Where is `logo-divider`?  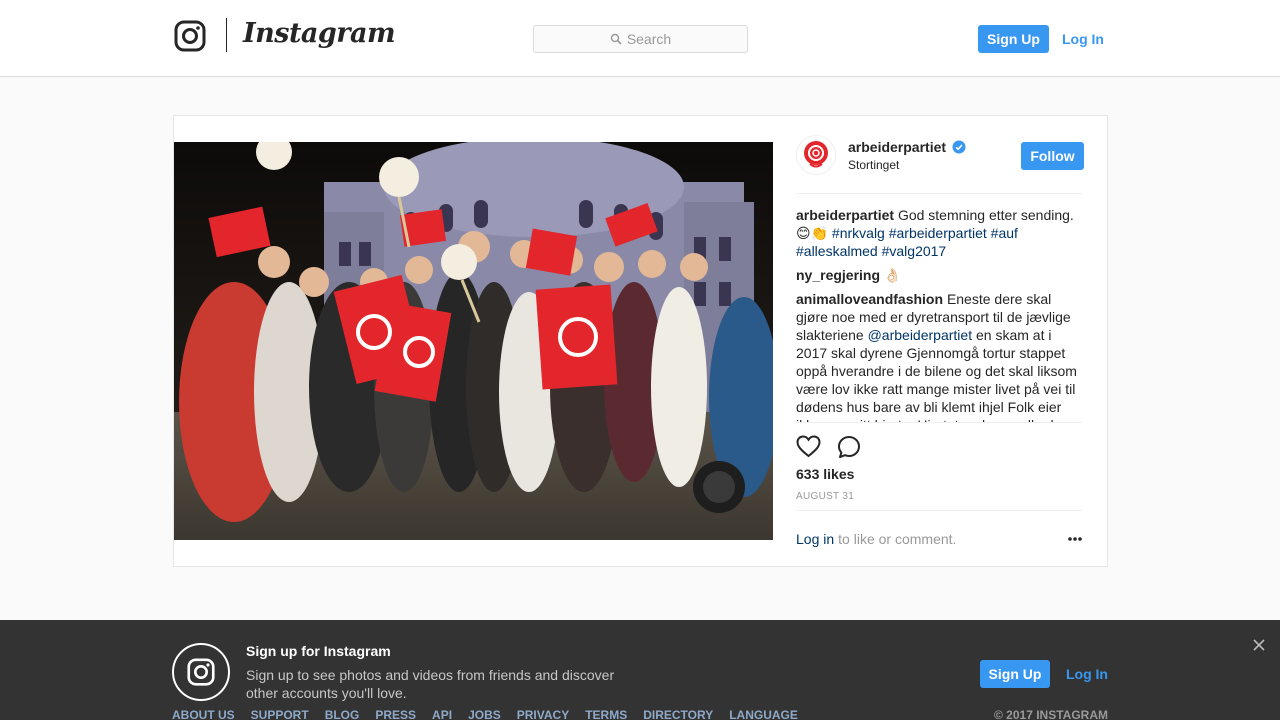 logo-divider is located at coordinates (226, 35).